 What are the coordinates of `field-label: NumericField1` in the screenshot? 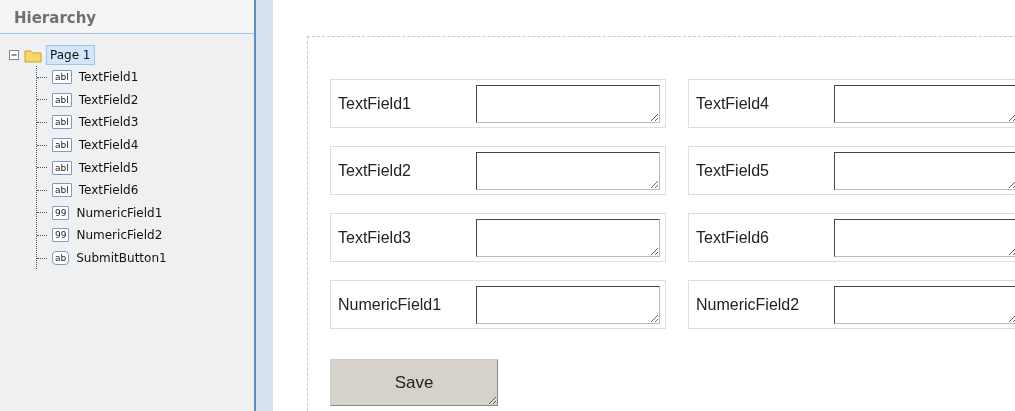 It's located at (390, 304).